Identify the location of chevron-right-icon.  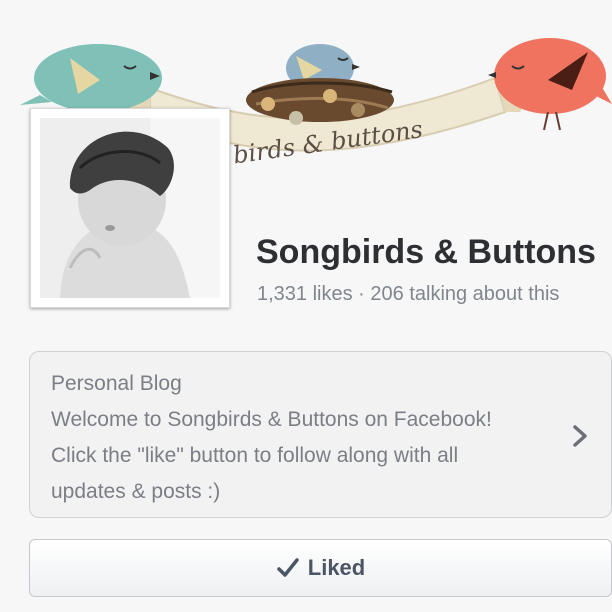
(580, 436).